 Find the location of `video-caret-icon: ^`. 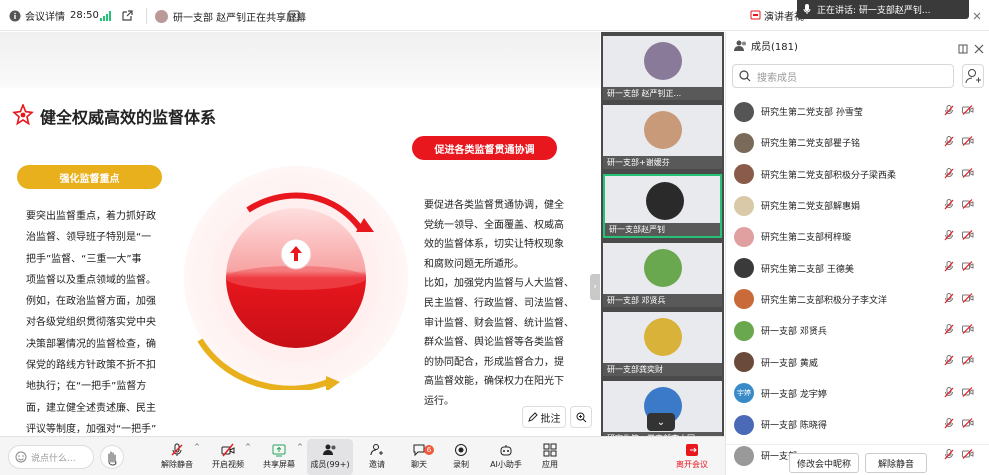

video-caret-icon: ^ is located at coordinates (248, 447).